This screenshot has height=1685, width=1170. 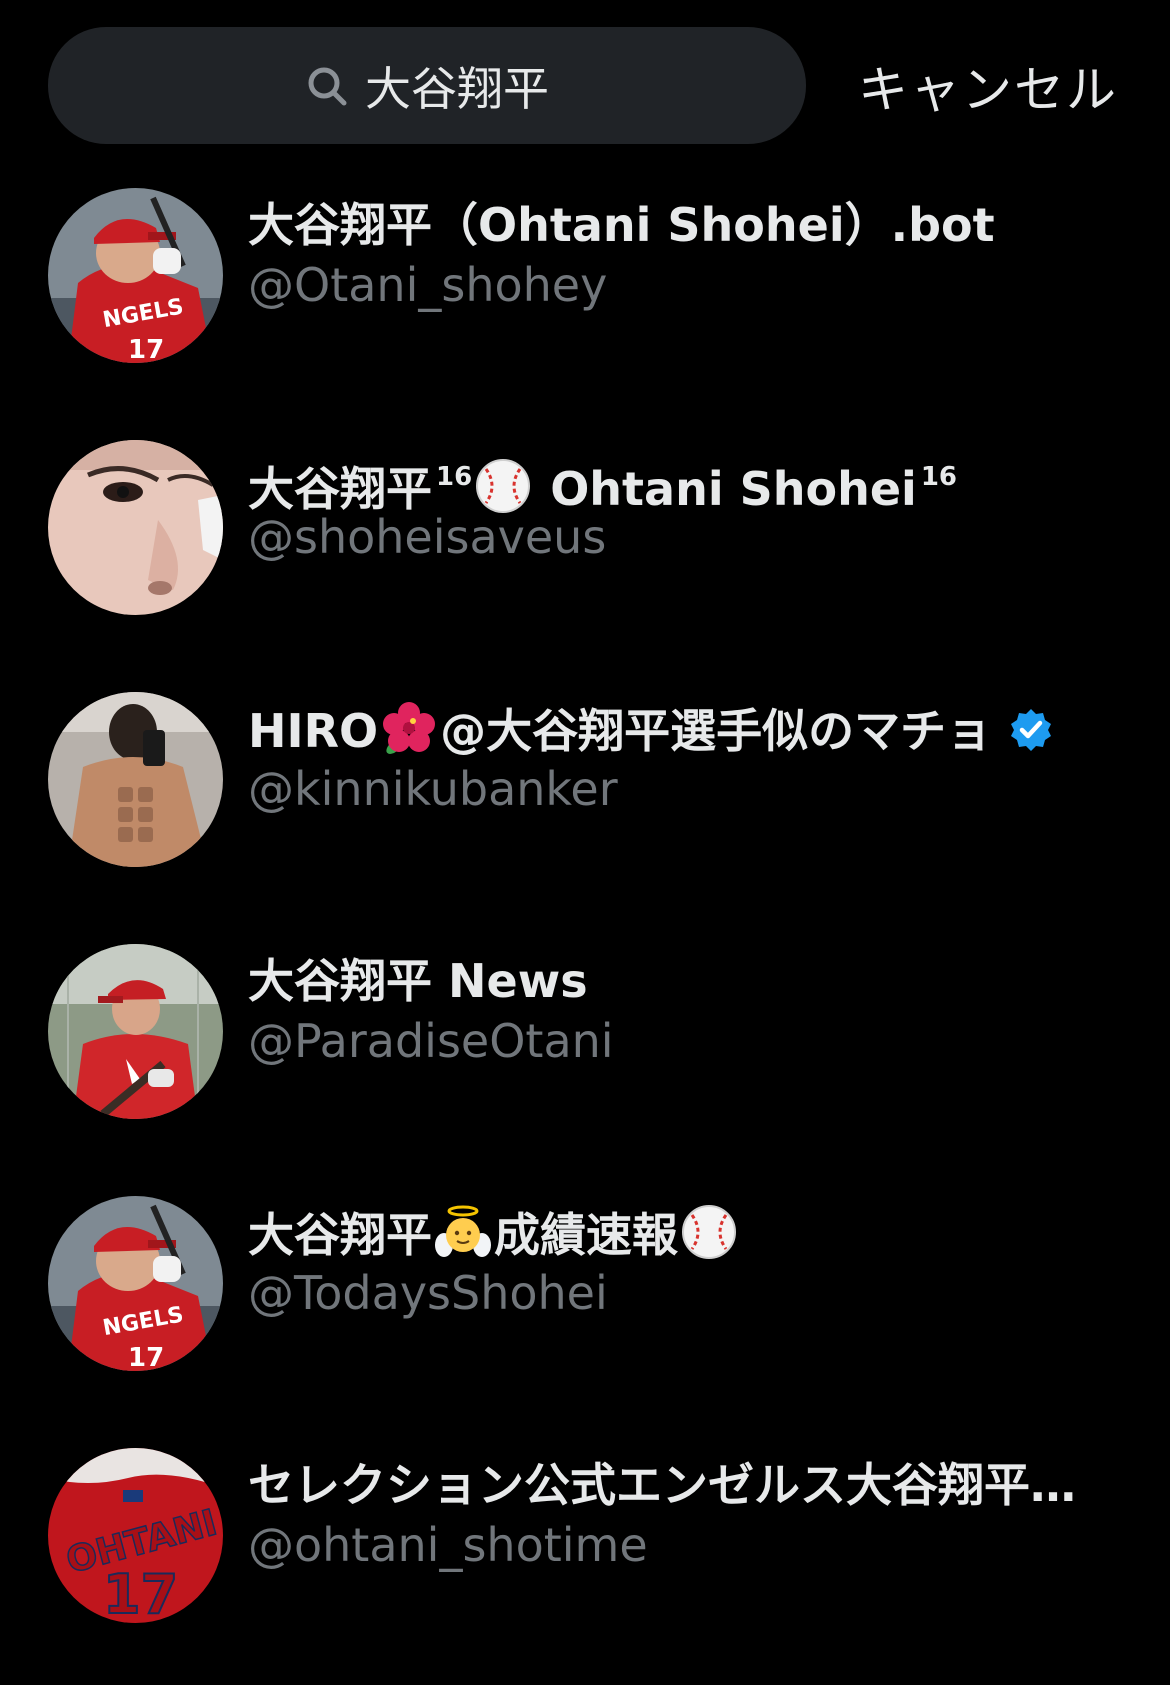 What do you see at coordinates (1031, 730) in the screenshot?
I see `verified-badge-icon` at bounding box center [1031, 730].